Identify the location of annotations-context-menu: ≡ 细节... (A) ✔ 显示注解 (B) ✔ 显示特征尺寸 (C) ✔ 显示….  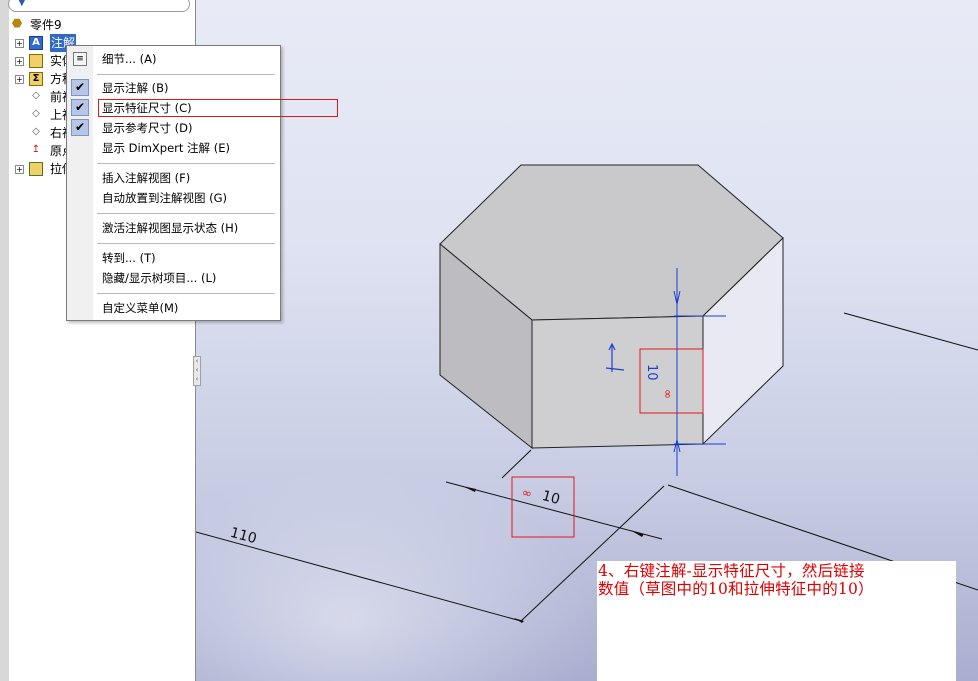
(202, 183).